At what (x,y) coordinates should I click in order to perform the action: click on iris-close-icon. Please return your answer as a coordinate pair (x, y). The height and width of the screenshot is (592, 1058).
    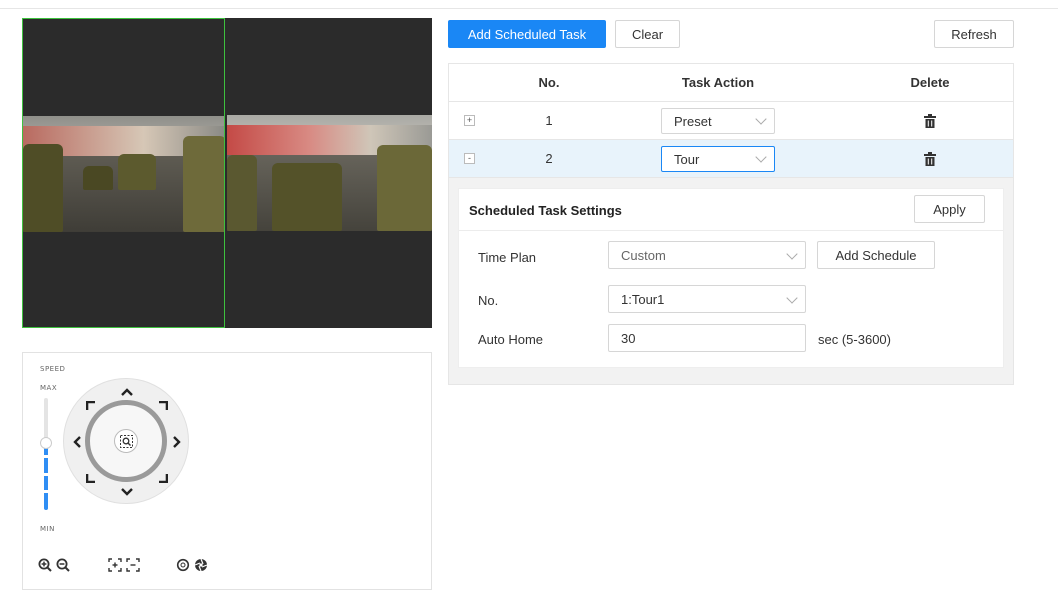
    Looking at the image, I should click on (201, 565).